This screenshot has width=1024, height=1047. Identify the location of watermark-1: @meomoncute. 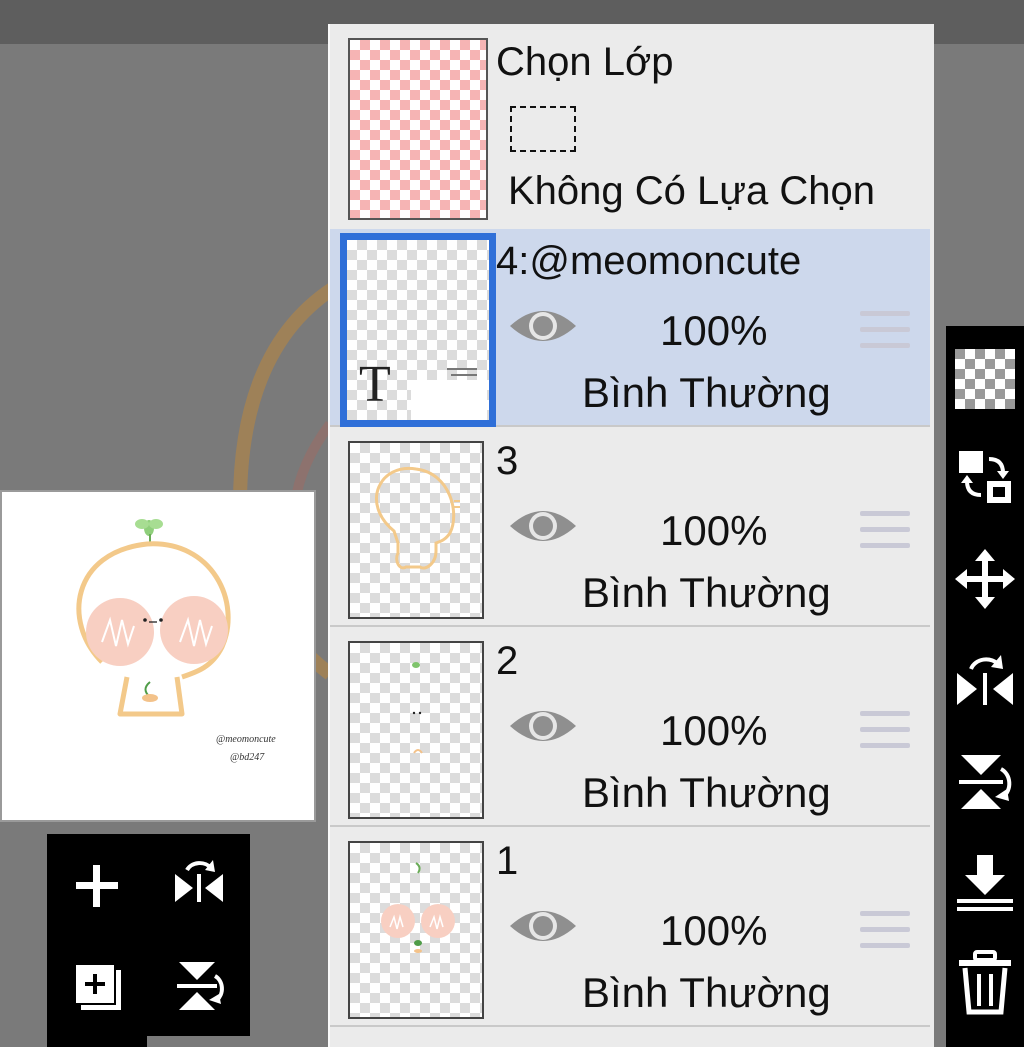
(246, 739).